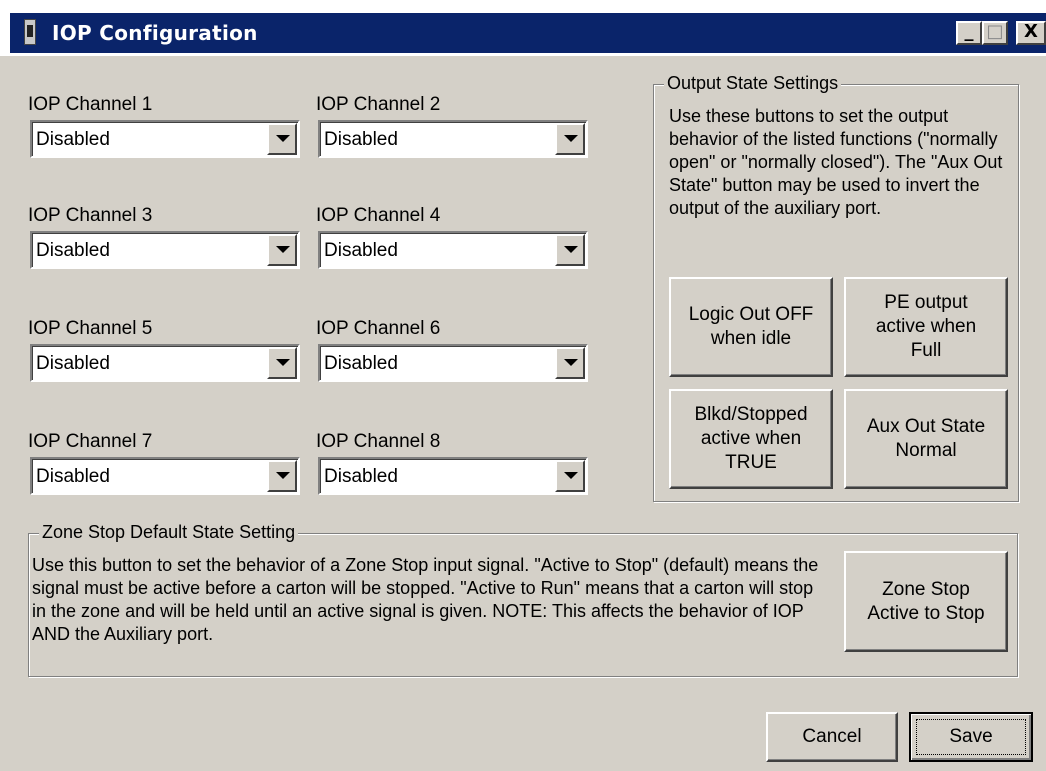 The width and height of the screenshot is (1046, 771). Describe the element at coordinates (165, 363) in the screenshot. I see `channel-5-select: Disabled` at that location.